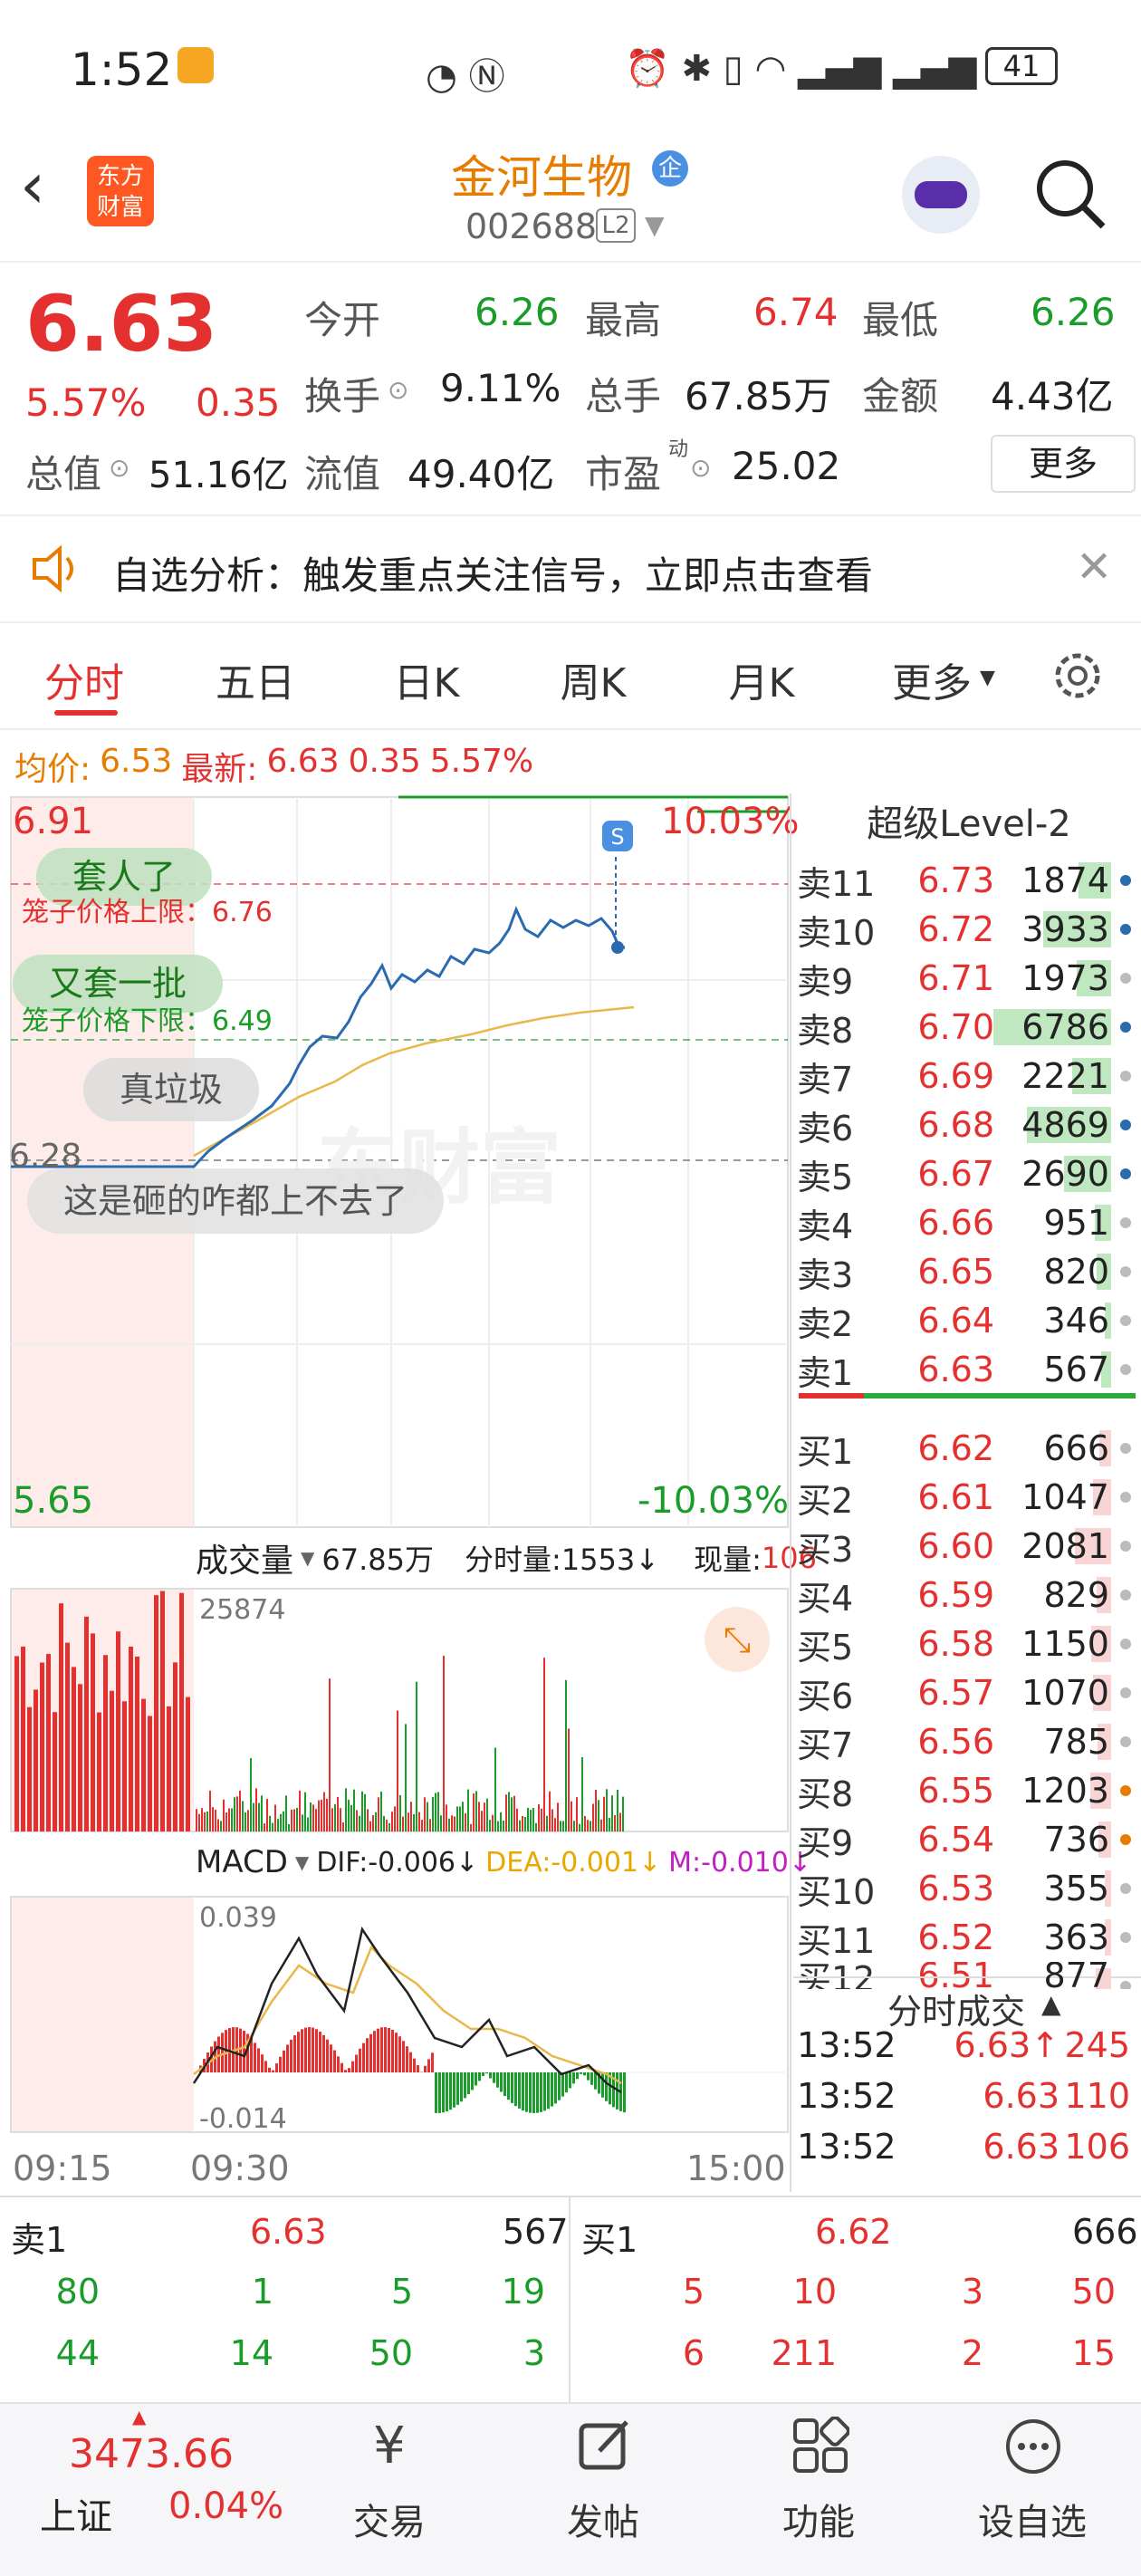  Describe the element at coordinates (762, 679) in the screenshot. I see `tab-monthly-k: 月K` at that location.